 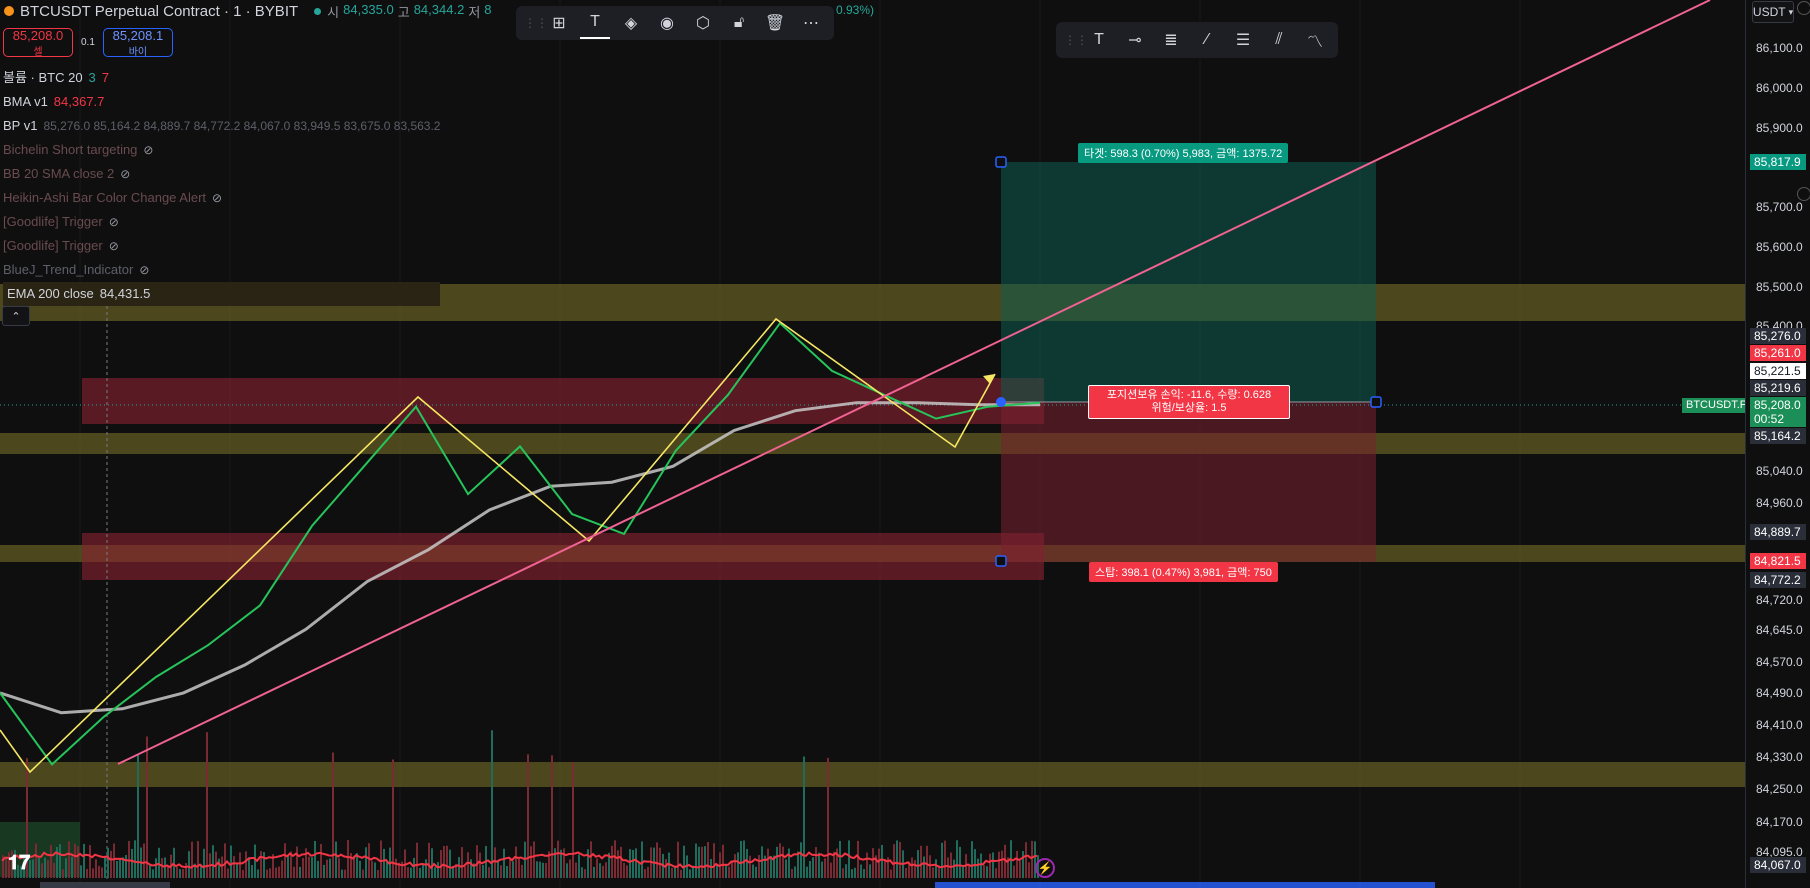 I want to click on stop-handle, so click(x=1001, y=561).